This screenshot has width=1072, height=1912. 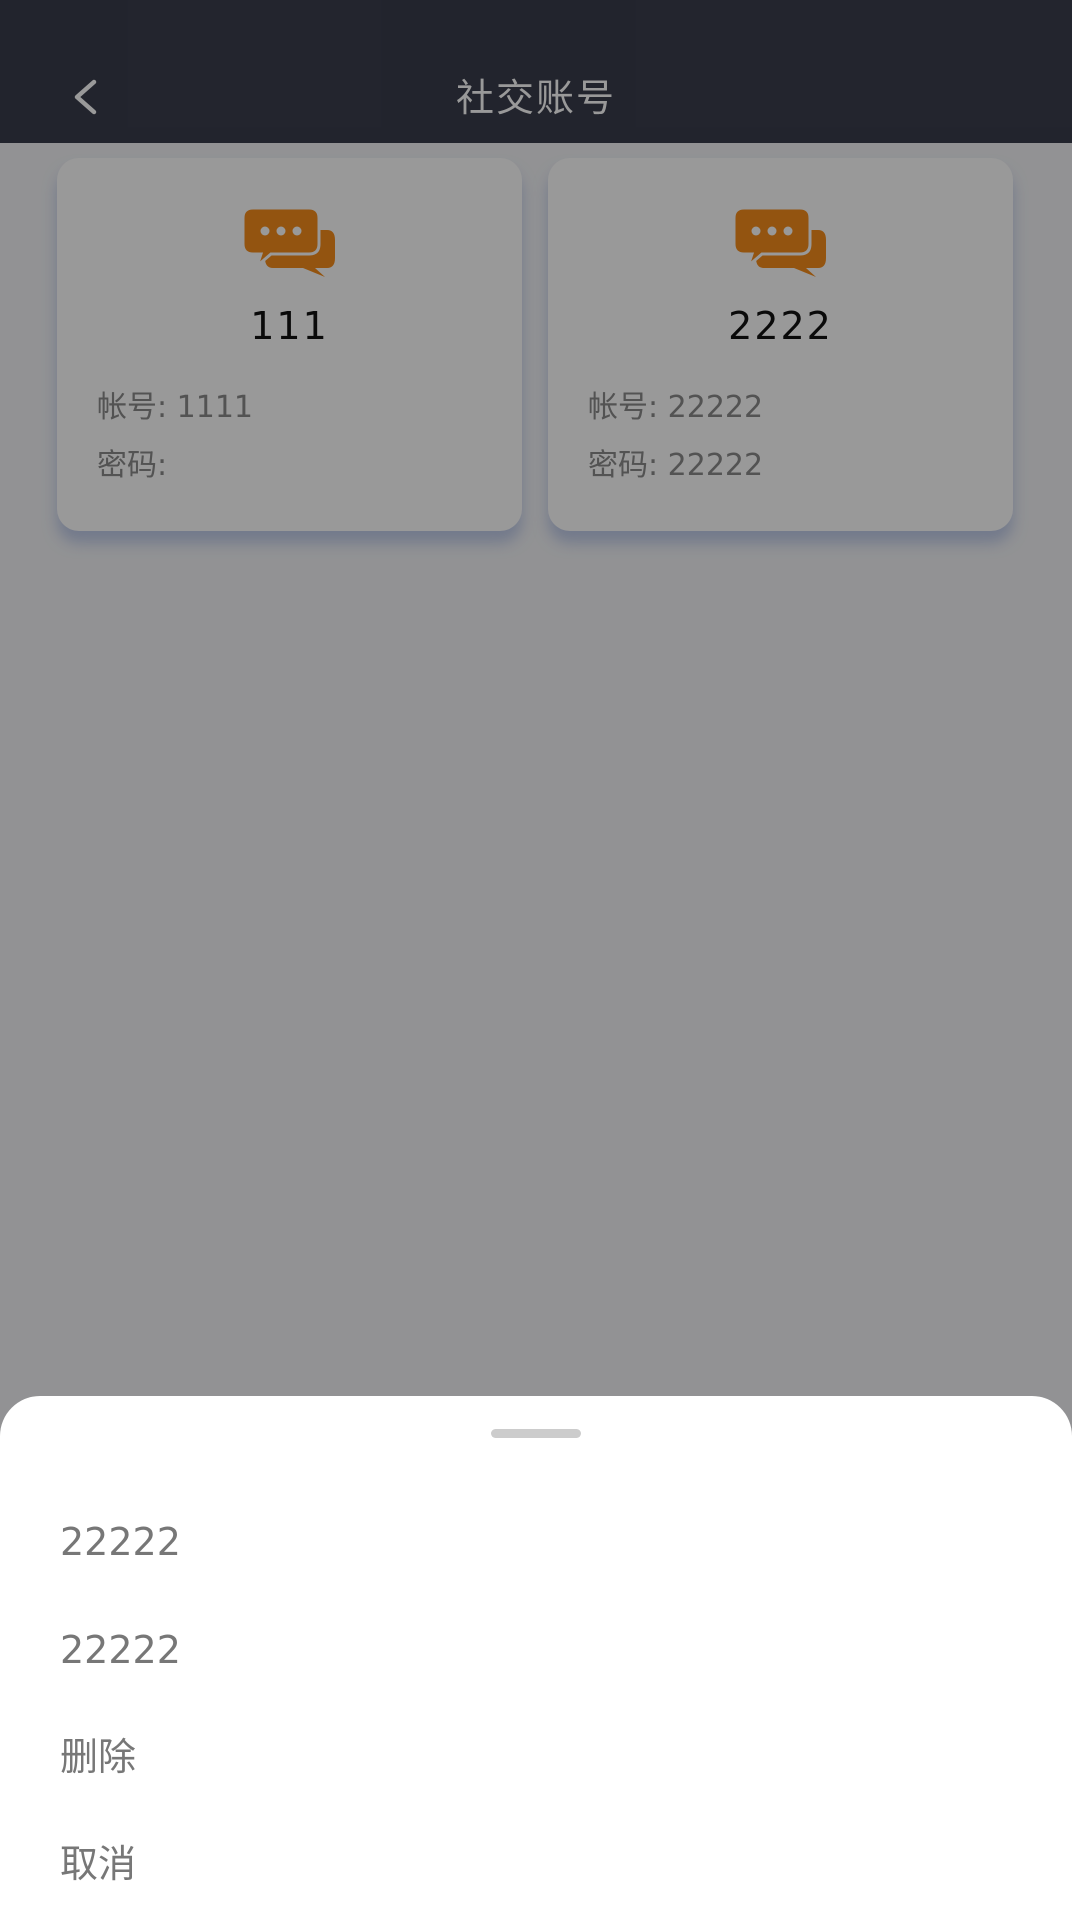 I want to click on sheet-item-account: 22222, so click(x=120, y=1542).